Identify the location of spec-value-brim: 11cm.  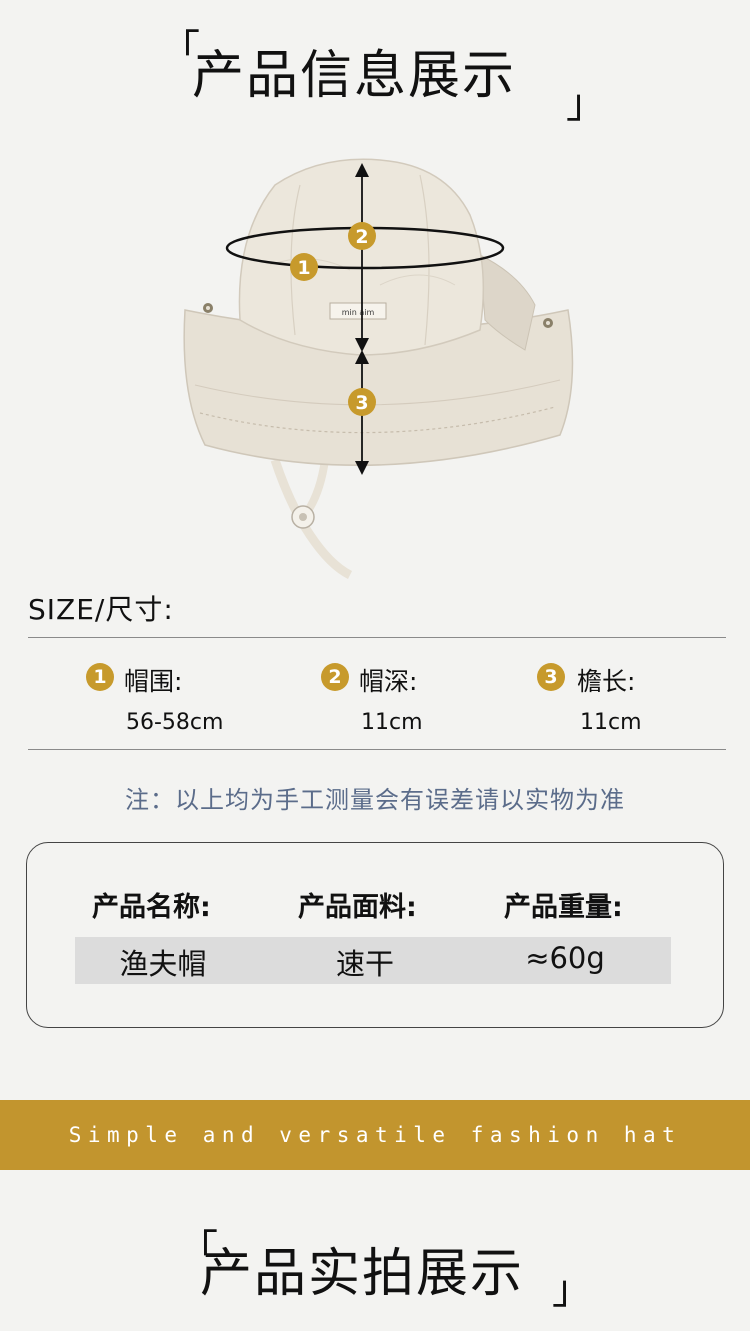
(611, 722).